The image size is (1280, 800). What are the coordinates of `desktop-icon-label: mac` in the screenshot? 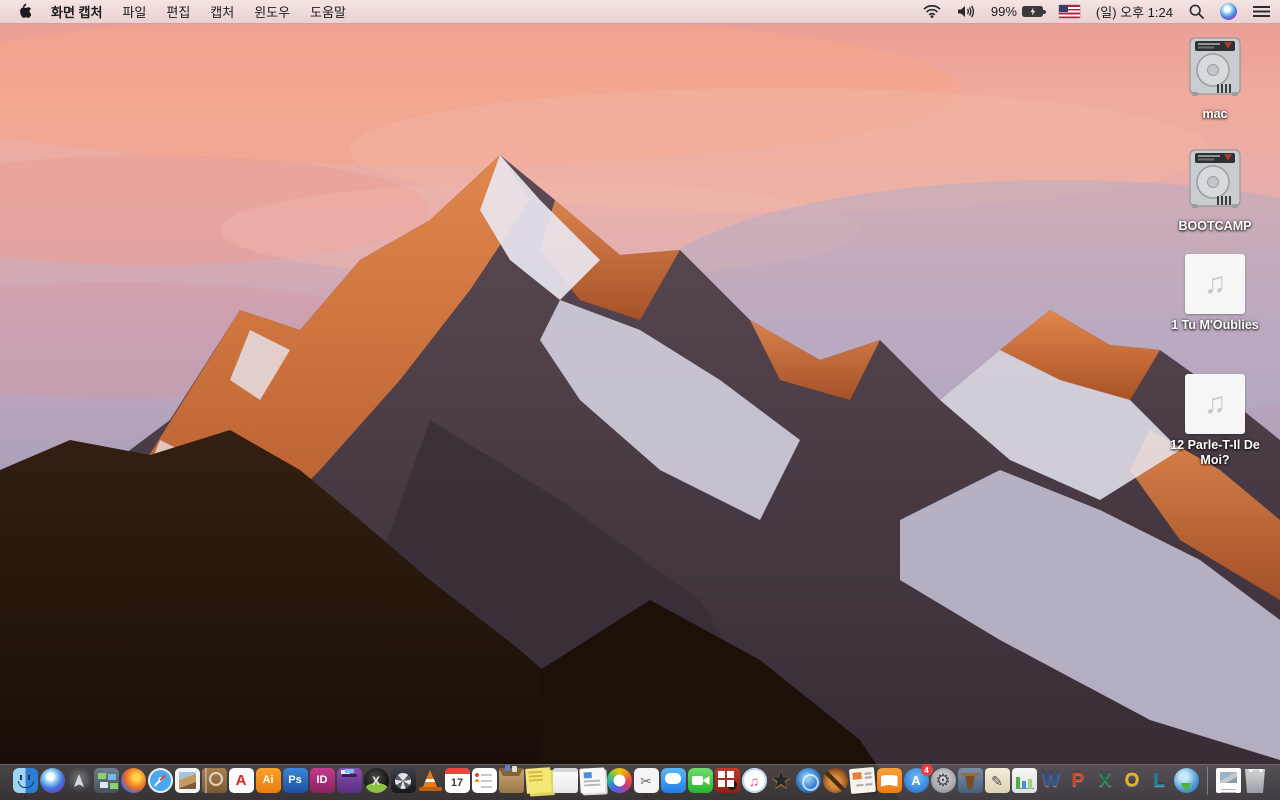 It's located at (1215, 114).